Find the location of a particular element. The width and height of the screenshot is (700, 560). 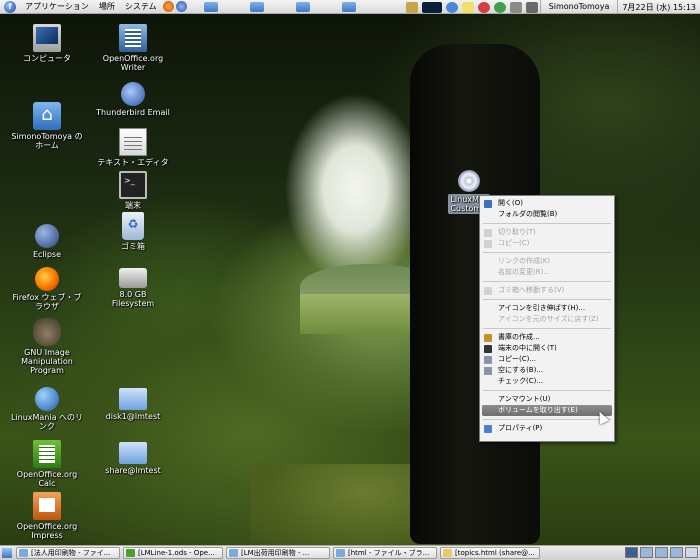

system-monitor-icon is located at coordinates (431, 7).